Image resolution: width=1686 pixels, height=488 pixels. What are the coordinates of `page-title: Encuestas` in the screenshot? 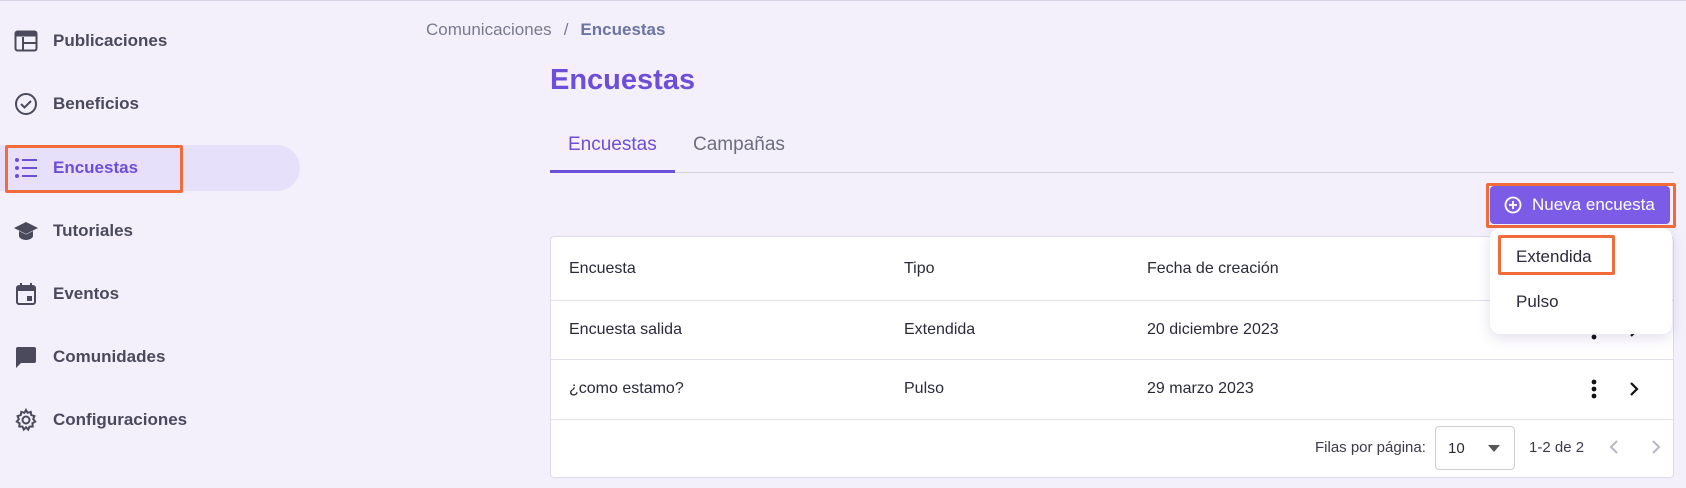 It's located at (623, 80).